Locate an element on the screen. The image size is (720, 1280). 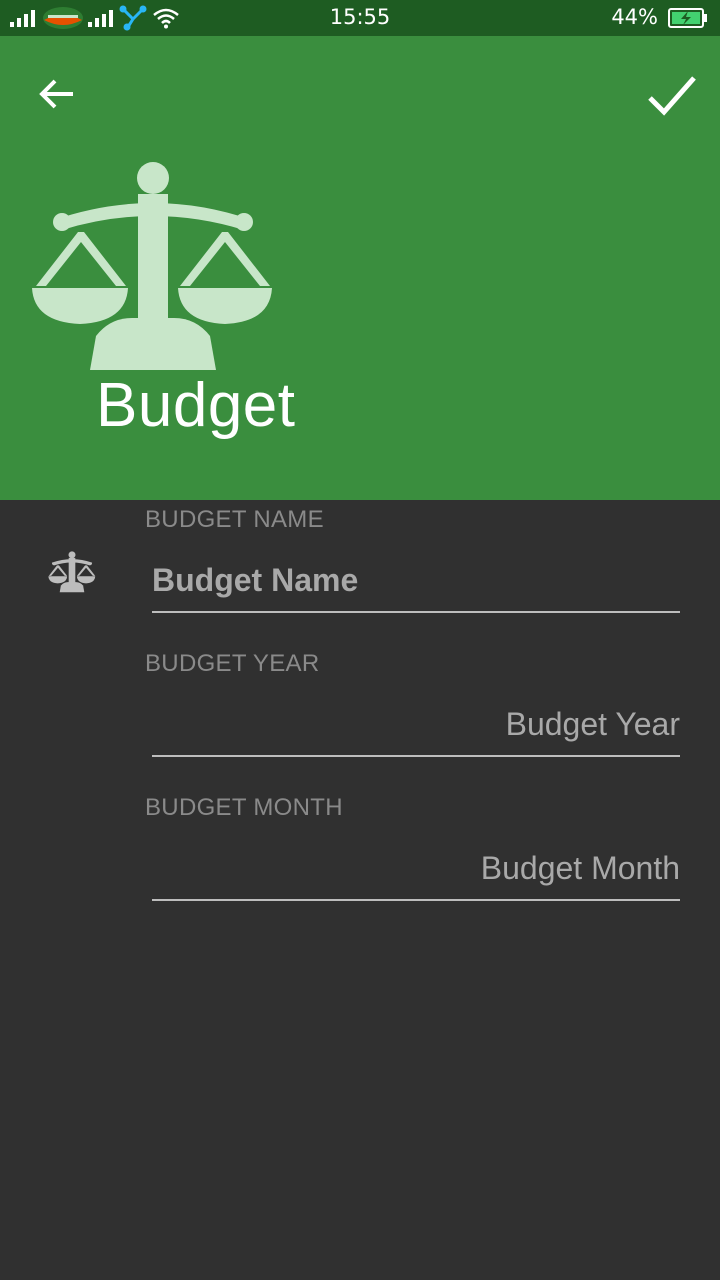
status-bar: 15:55 44% is located at coordinates (360, 18).